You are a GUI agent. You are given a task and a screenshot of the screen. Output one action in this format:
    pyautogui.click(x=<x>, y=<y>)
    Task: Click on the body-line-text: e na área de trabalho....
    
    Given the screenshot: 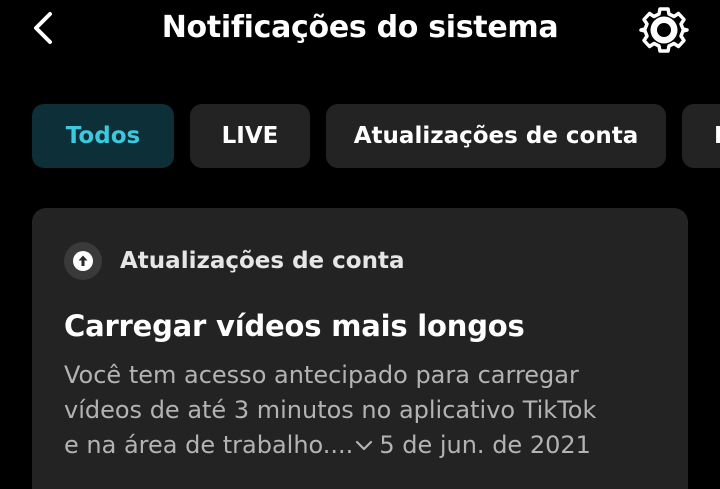 What is the action you would take?
    pyautogui.click(x=209, y=445)
    